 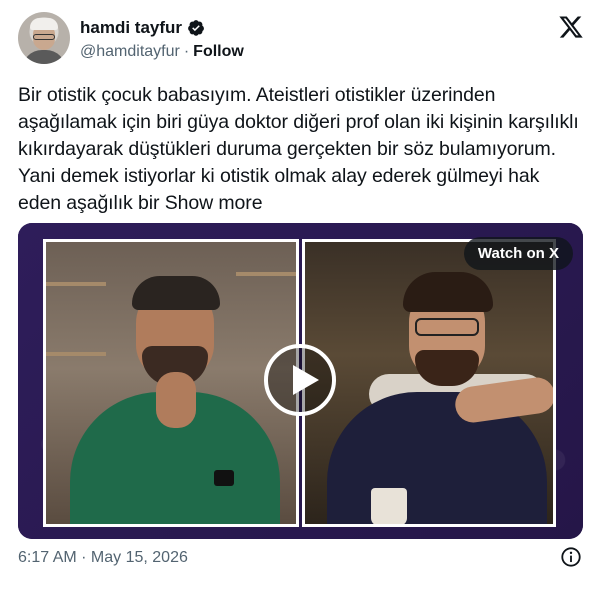 I want to click on avatar-glasses, so click(x=44, y=37).